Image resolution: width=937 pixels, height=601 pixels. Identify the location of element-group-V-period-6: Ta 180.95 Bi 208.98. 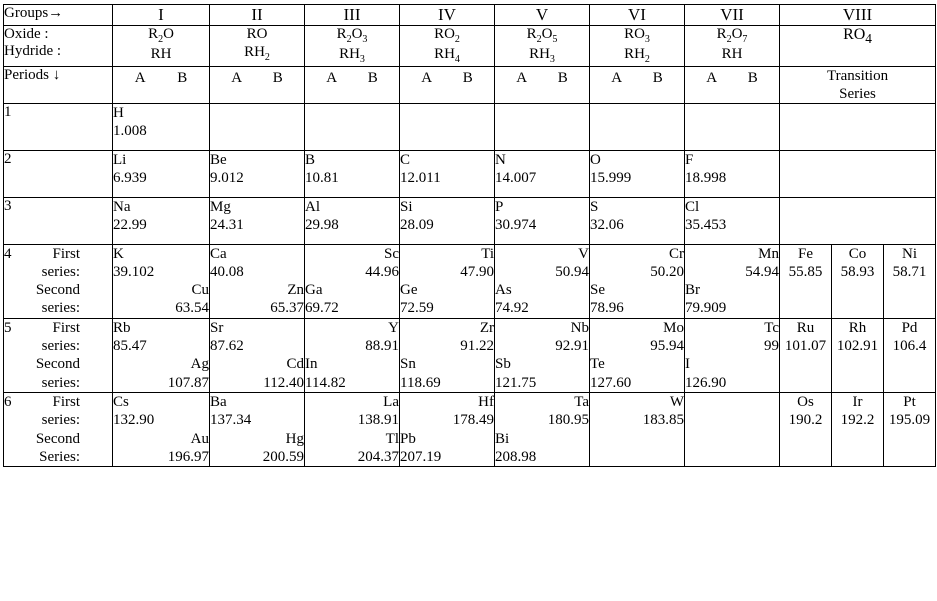
(542, 429).